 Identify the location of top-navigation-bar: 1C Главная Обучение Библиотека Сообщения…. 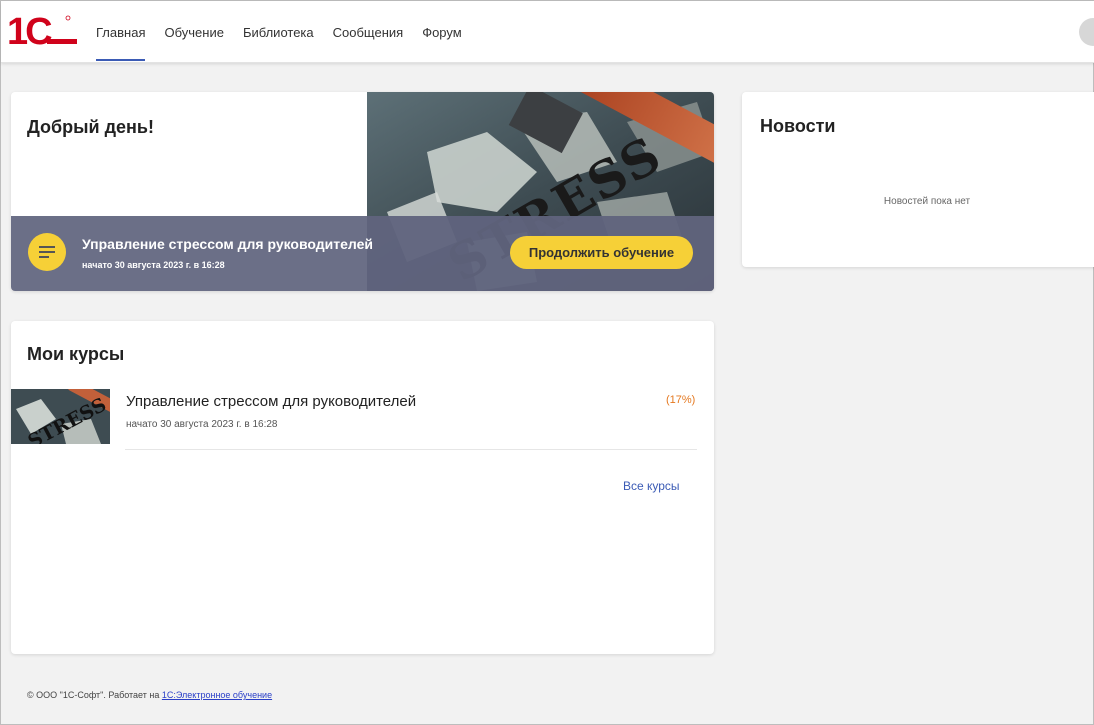
(547, 32).